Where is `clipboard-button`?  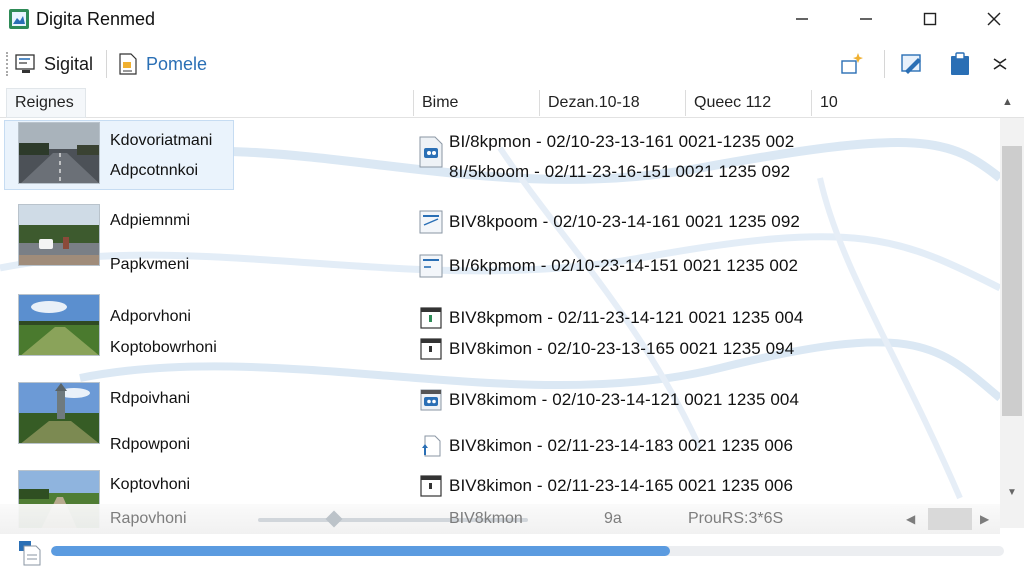 clipboard-button is located at coordinates (960, 64).